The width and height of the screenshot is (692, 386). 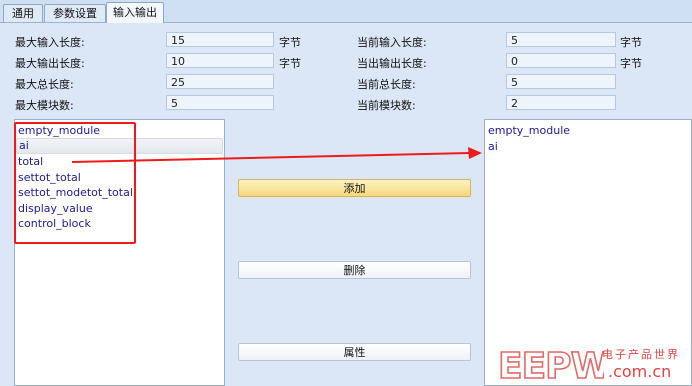 I want to click on svg-text: EEPW, so click(x=551, y=365).